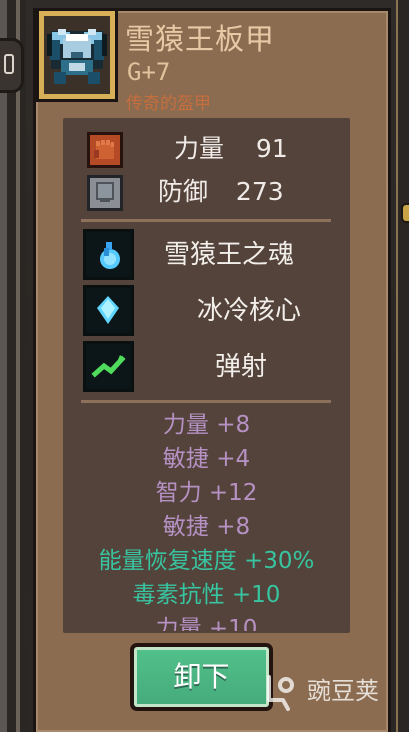 The image size is (409, 732). I want to click on unequip-button-label: 卸下, so click(201, 677).